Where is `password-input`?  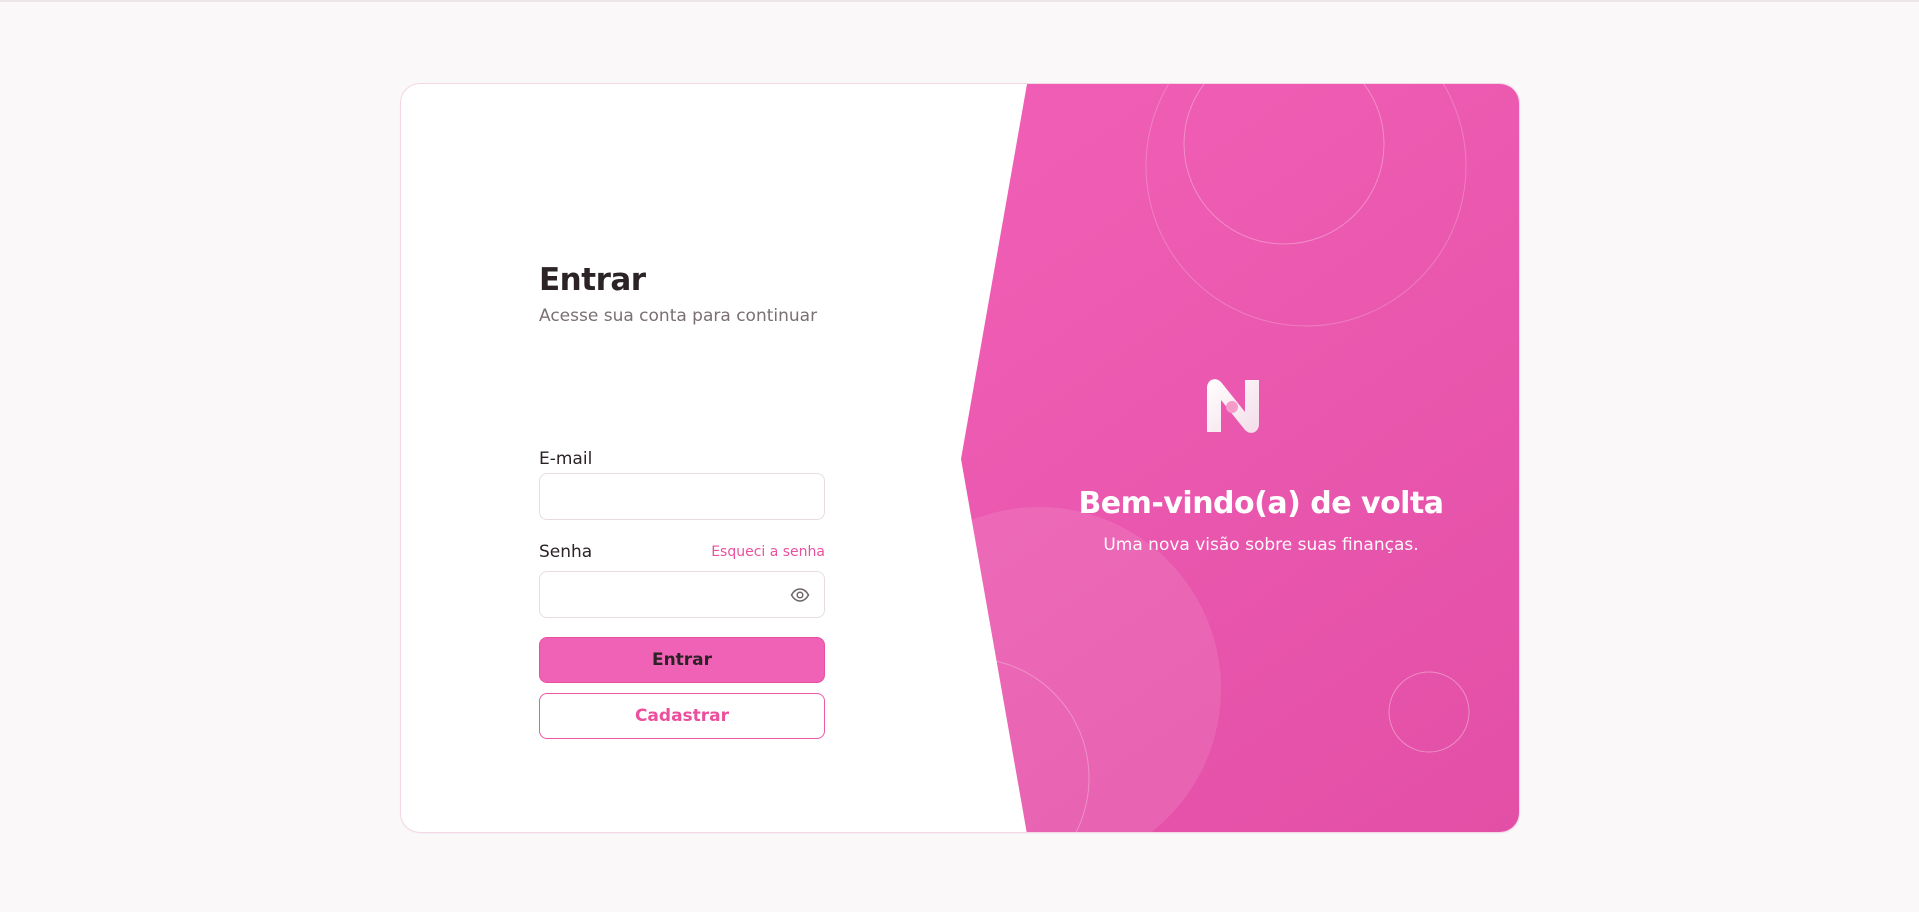 password-input is located at coordinates (682, 594).